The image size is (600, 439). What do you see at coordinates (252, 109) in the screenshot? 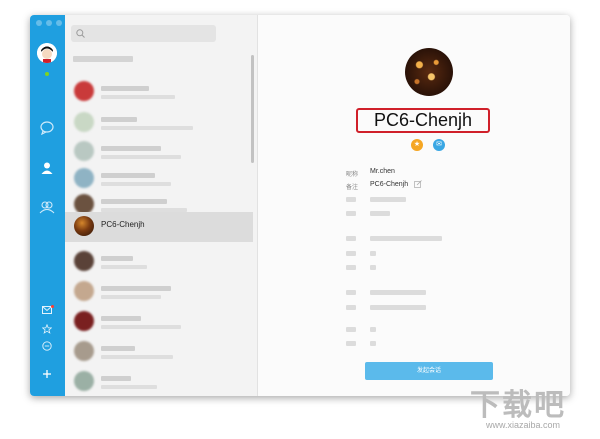
I see `list-scrollbar` at bounding box center [252, 109].